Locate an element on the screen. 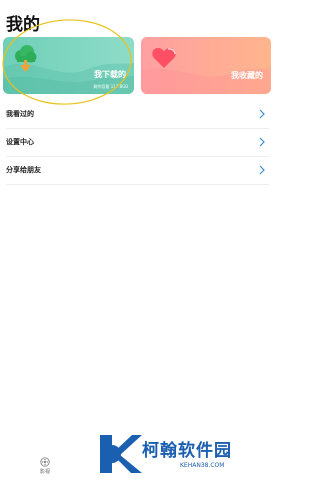  watermark-logo: 柯翰软件园 KEHAN38.COM is located at coordinates (184, 454).